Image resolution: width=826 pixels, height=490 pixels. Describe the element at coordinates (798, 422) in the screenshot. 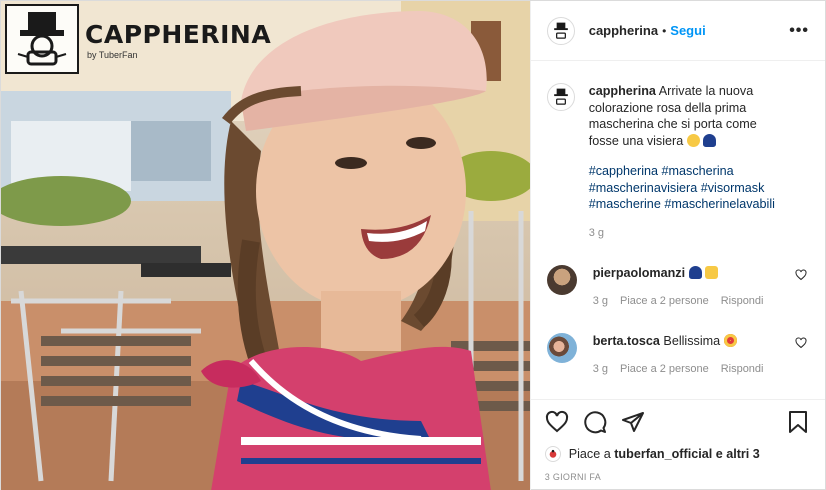

I see `bookmark-icon` at that location.